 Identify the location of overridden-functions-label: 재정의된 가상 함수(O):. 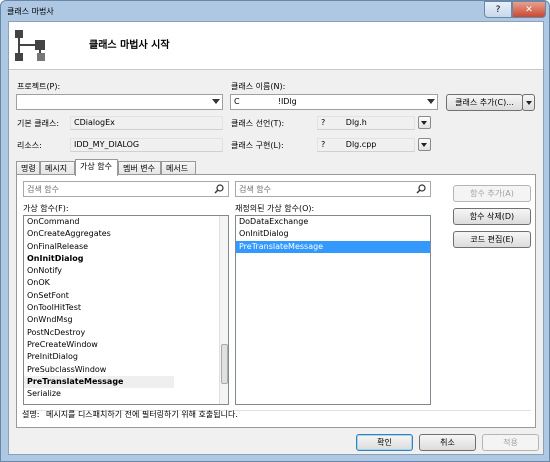
(275, 208).